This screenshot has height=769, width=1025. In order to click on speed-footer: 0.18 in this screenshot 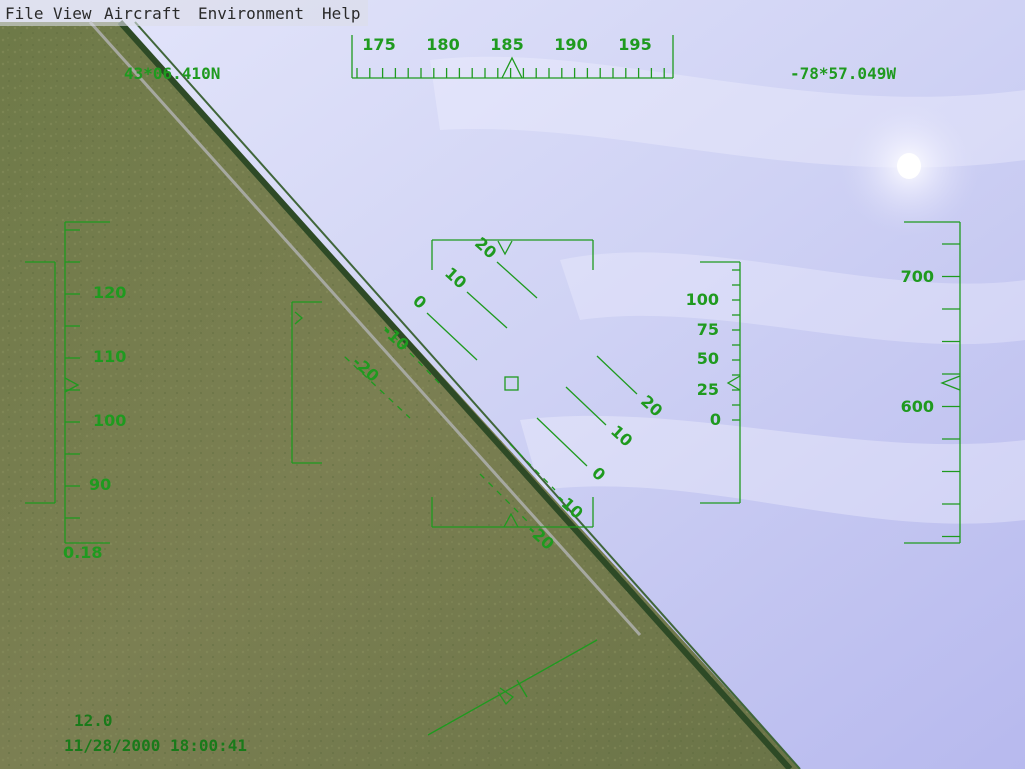, I will do `click(82, 552)`.